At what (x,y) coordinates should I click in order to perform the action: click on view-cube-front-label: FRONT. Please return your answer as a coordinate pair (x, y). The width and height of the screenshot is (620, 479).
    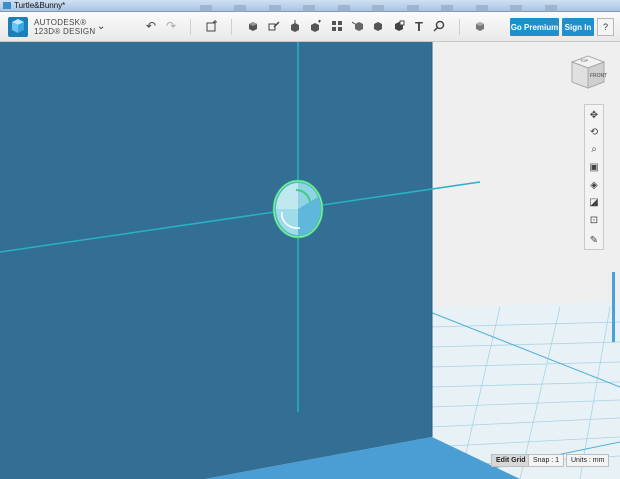
    Looking at the image, I should click on (598, 76).